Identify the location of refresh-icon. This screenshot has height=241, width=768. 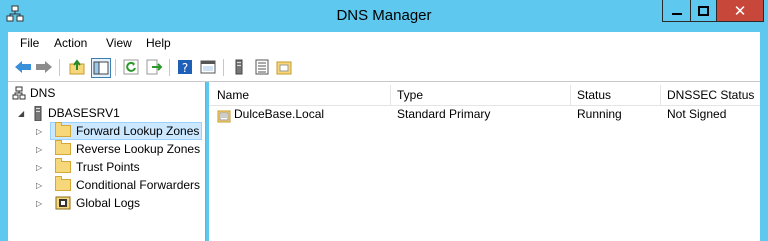
(131, 67).